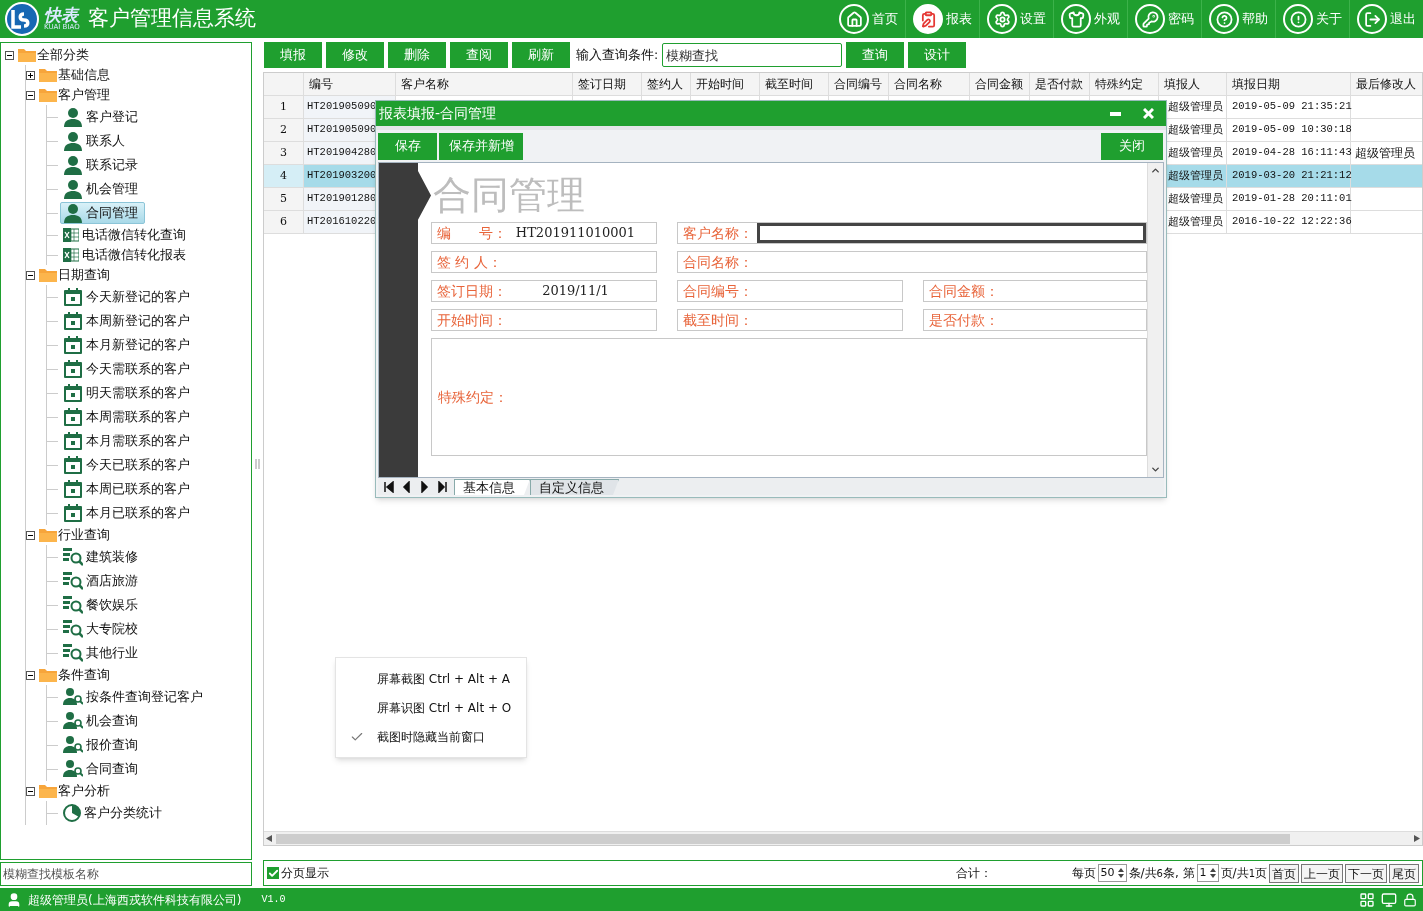 Image resolution: width=1423 pixels, height=911 pixels. I want to click on column-header: 合同金额, so click(1000, 84).